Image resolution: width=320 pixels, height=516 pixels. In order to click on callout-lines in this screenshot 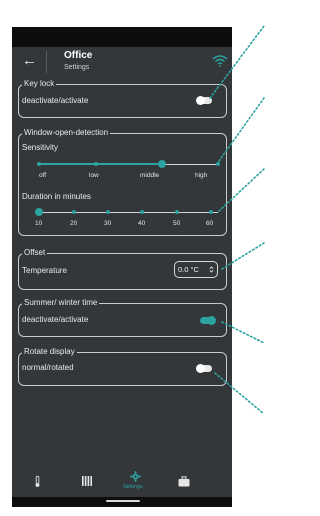, I will do `click(237, 220)`.